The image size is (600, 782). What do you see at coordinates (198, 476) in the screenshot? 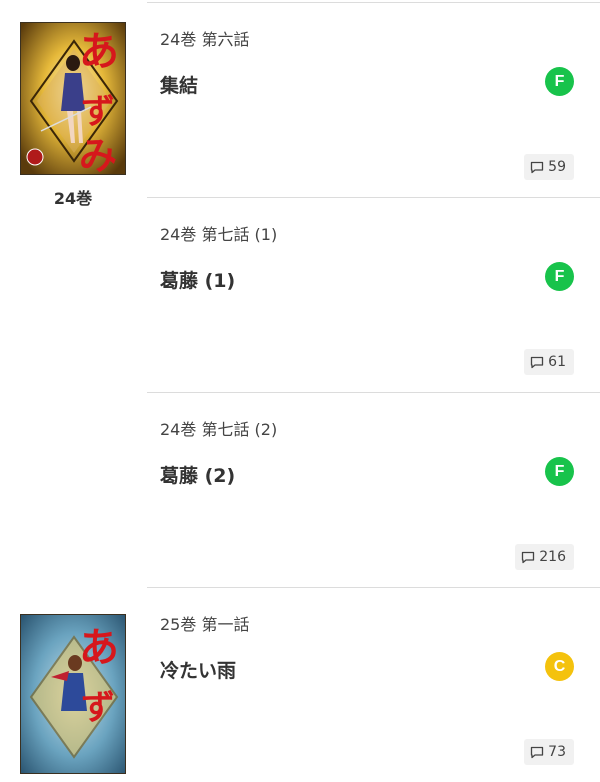
I see `episode-title: 葛藤 (2)` at bounding box center [198, 476].